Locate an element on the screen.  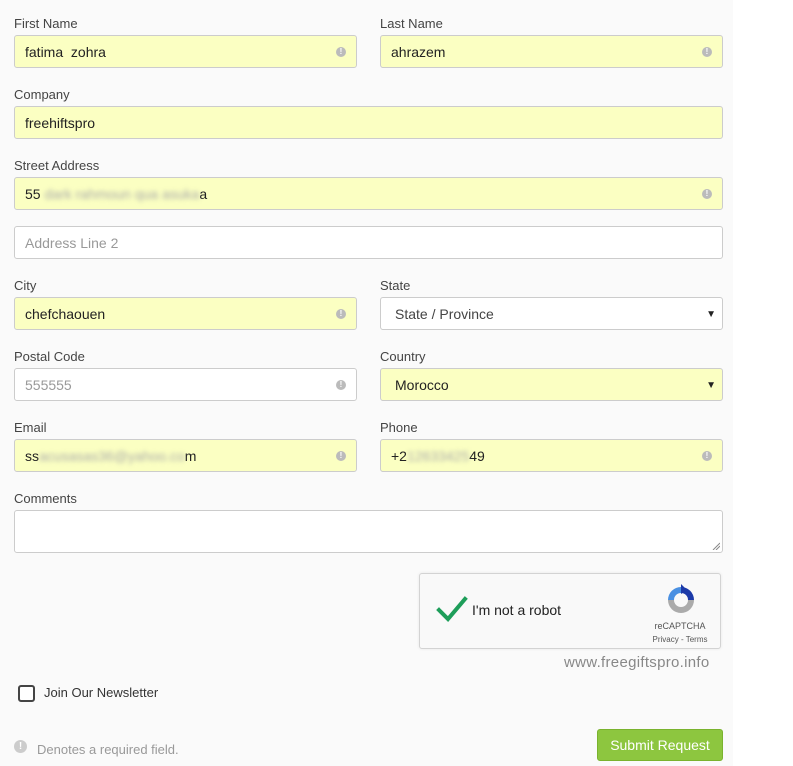
email-value: ssacusasas36@yahoo.com is located at coordinates (111, 456).